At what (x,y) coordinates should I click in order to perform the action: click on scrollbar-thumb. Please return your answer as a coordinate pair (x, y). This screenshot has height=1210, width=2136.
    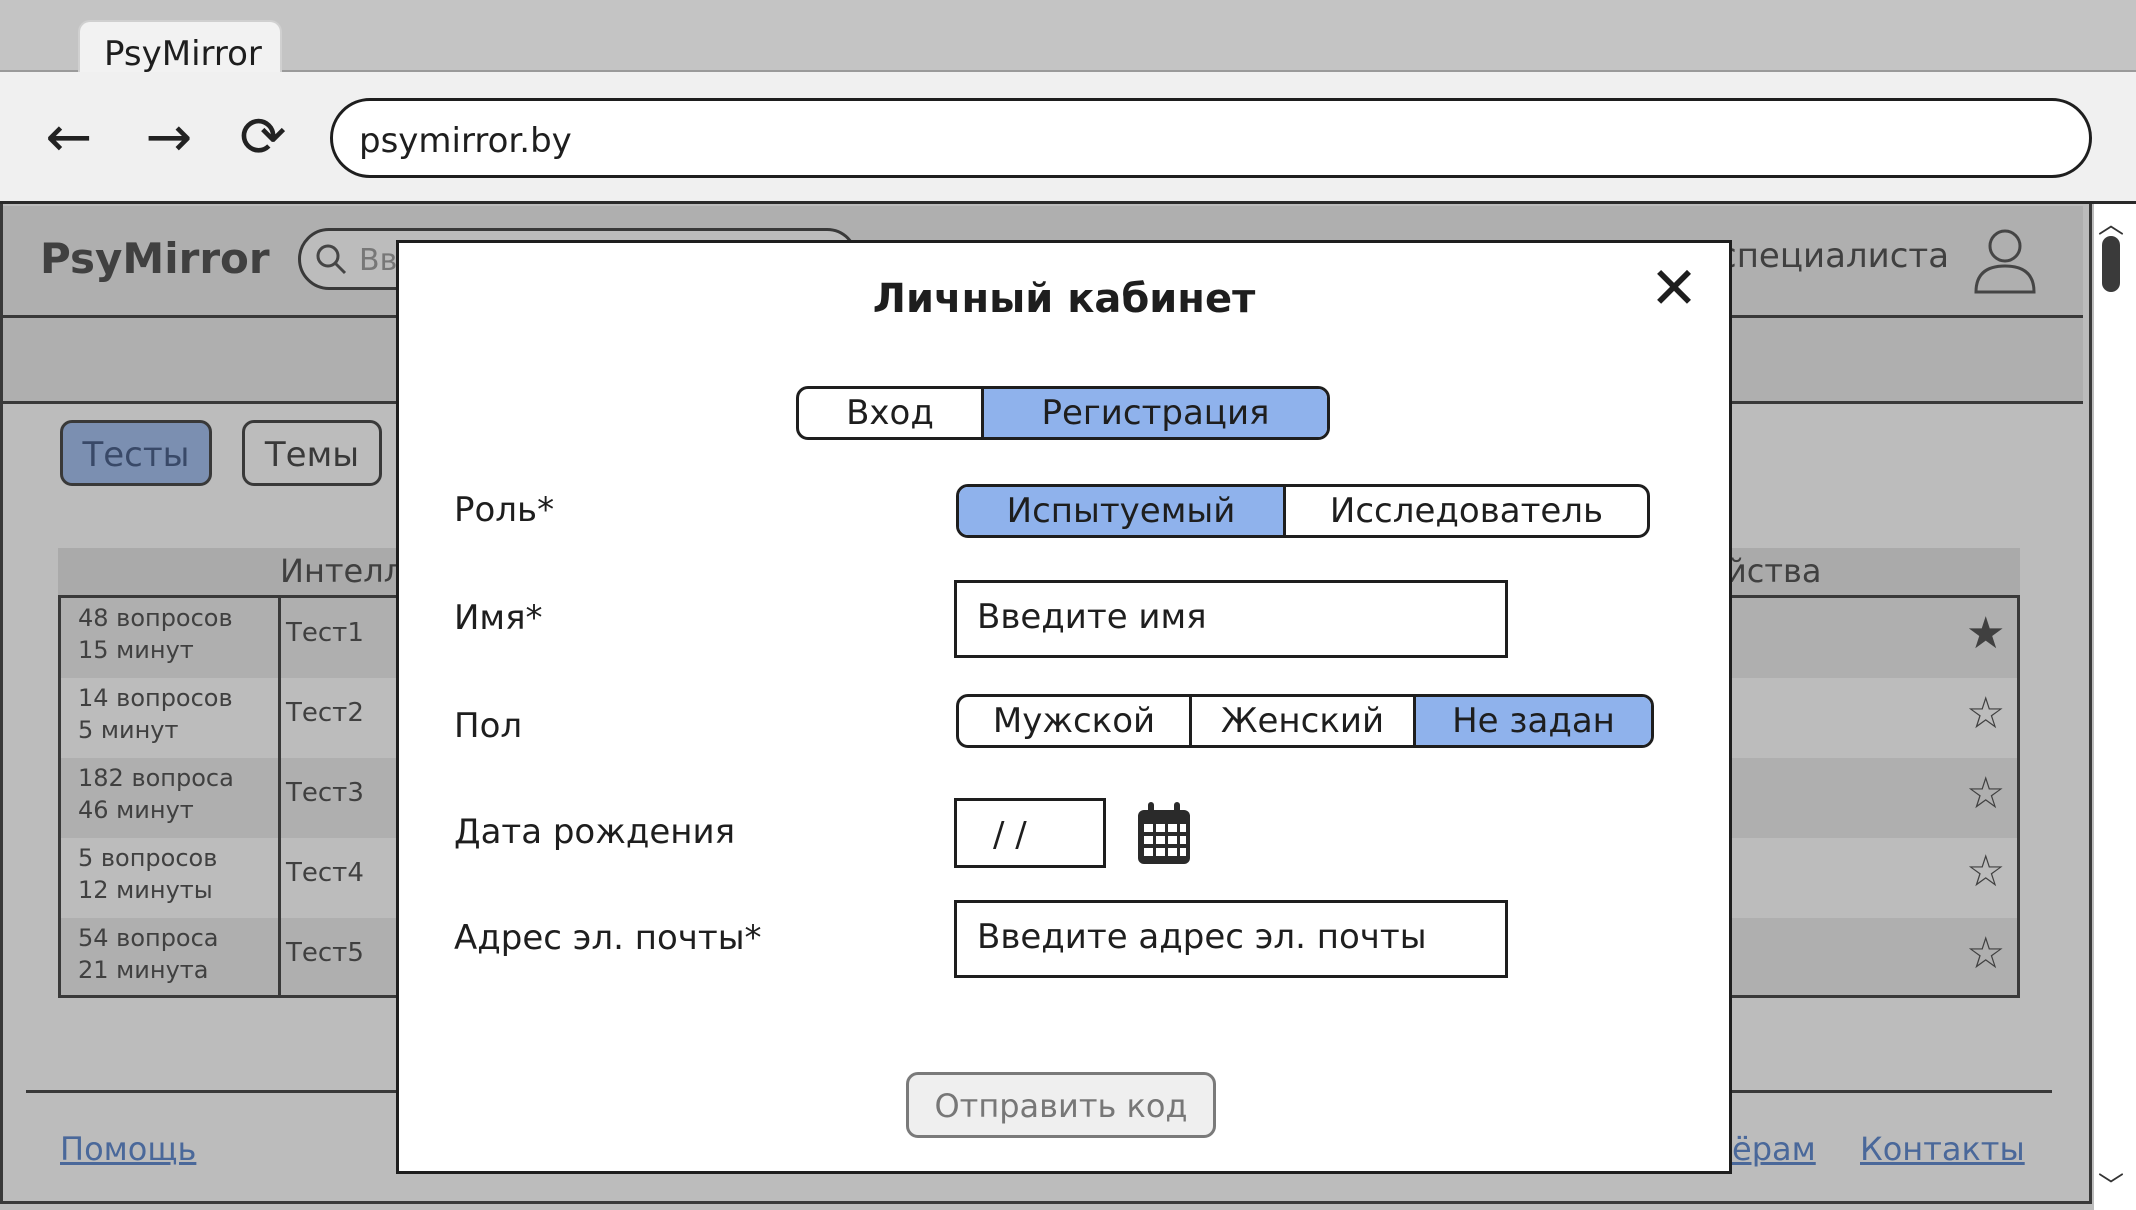
    Looking at the image, I should click on (2111, 264).